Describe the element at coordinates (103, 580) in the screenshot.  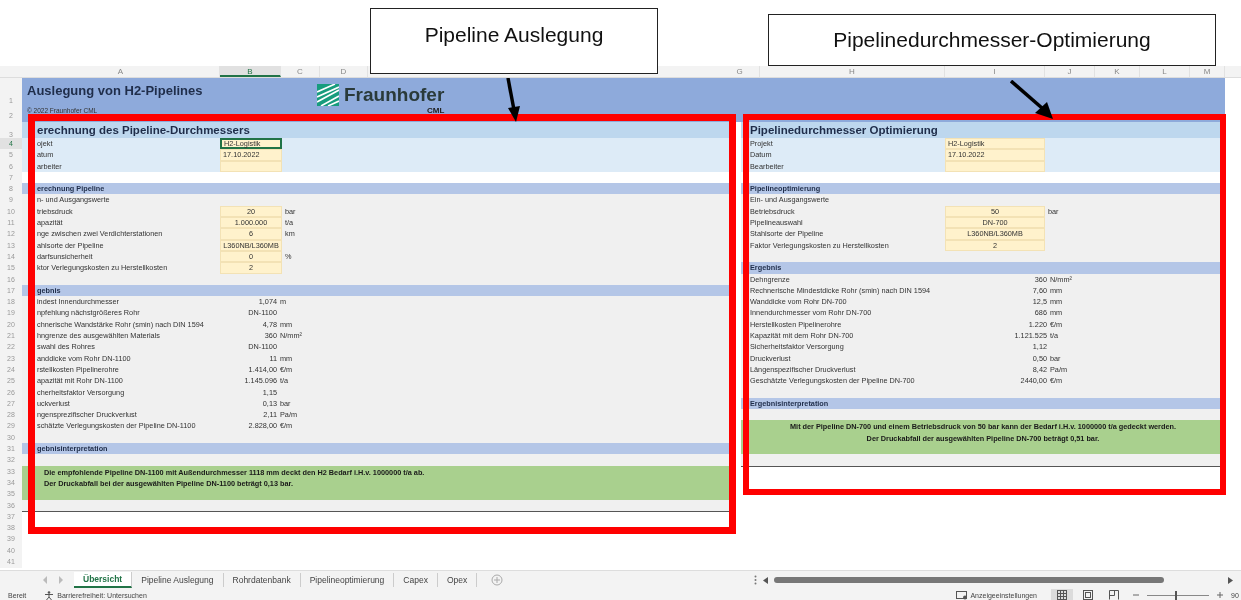
I see `sheet-tab: Übersicht` at that location.